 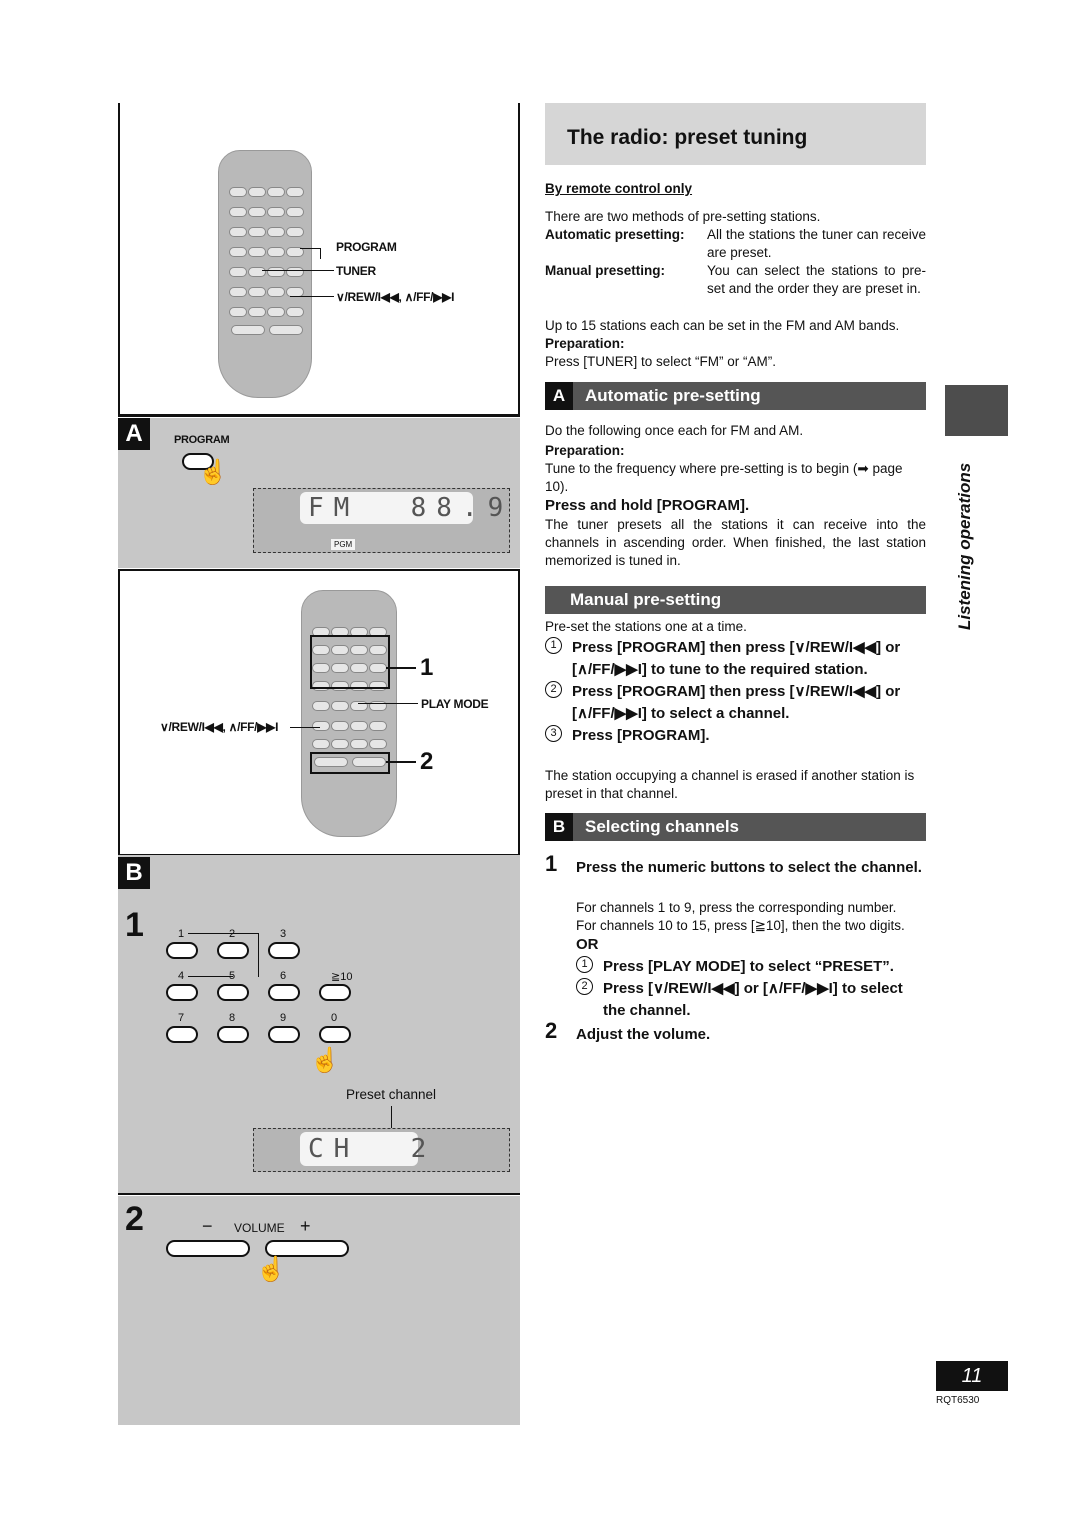 I want to click on step-number: 2, so click(x=584, y=986).